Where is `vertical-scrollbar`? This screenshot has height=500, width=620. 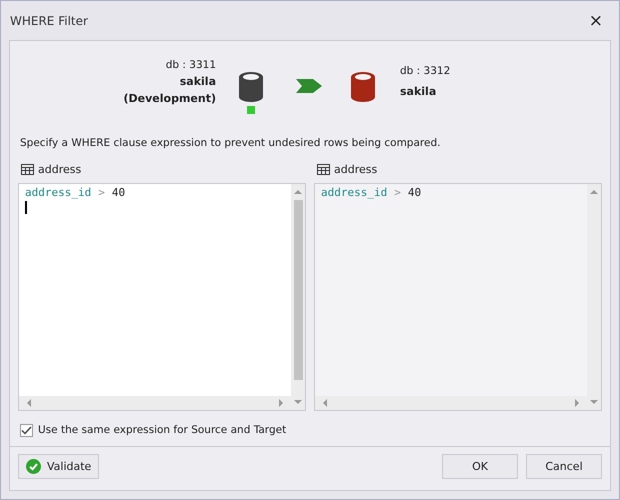 vertical-scrollbar is located at coordinates (298, 297).